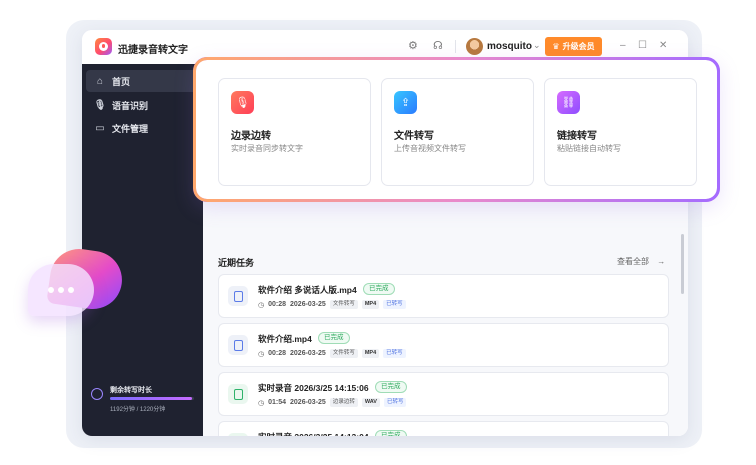 The height and width of the screenshot is (465, 756). What do you see at coordinates (277, 402) in the screenshot?
I see `task-duration: 01:54` at bounding box center [277, 402].